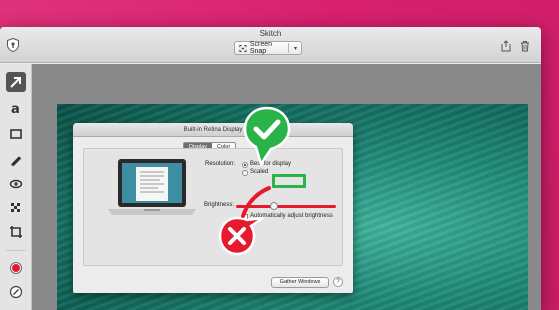 Image resolution: width=559 pixels, height=310 pixels. I want to click on svg-text: a, so click(15, 108).